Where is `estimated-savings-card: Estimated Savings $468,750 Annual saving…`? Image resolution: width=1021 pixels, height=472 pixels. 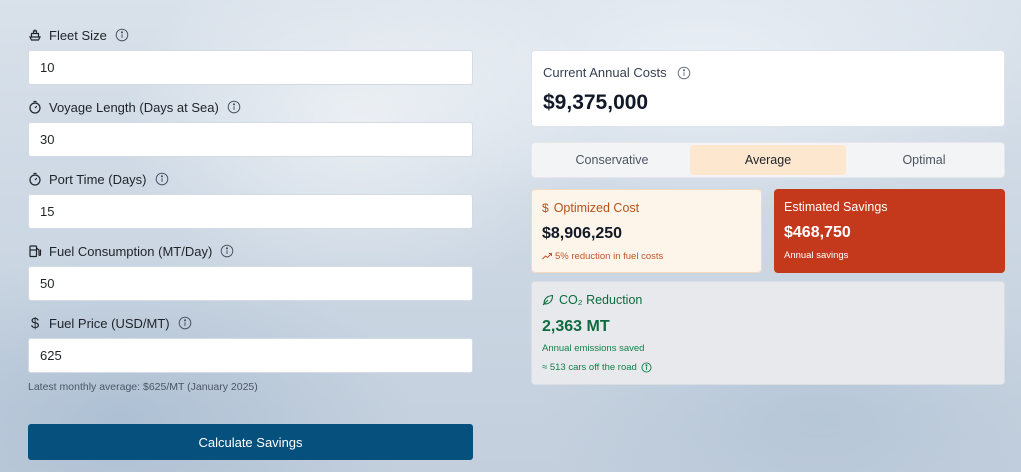 estimated-savings-card: Estimated Savings $468,750 Annual saving… is located at coordinates (889, 231).